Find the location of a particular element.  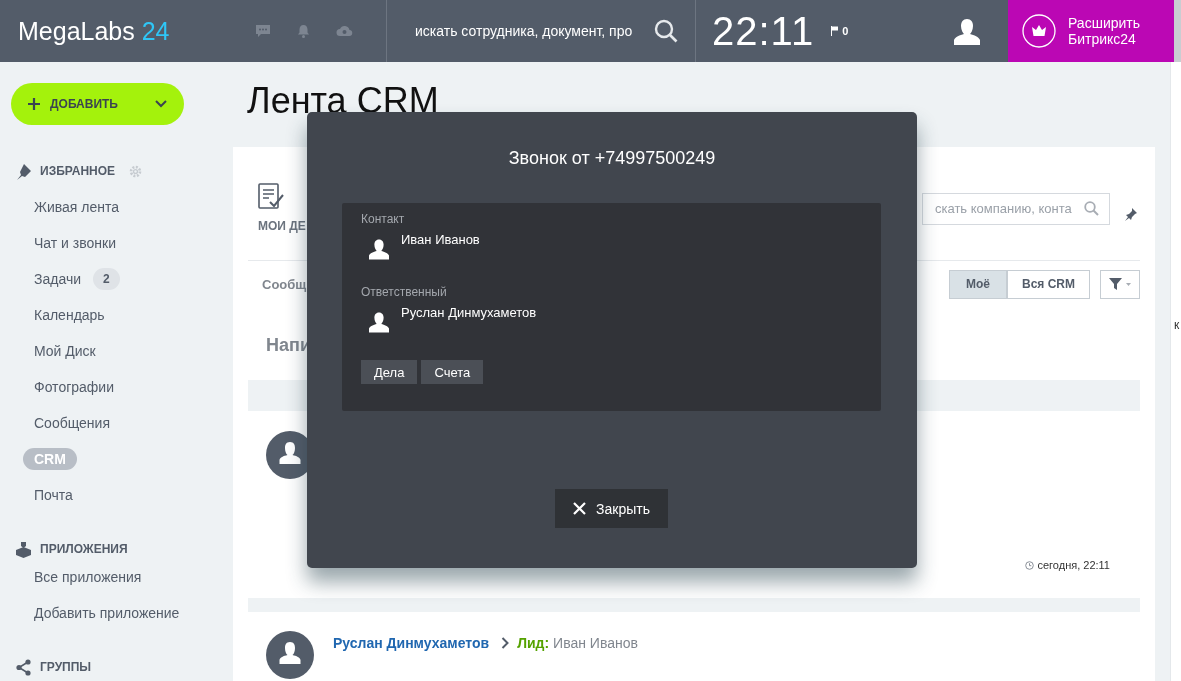

crown-icon is located at coordinates (1039, 31).